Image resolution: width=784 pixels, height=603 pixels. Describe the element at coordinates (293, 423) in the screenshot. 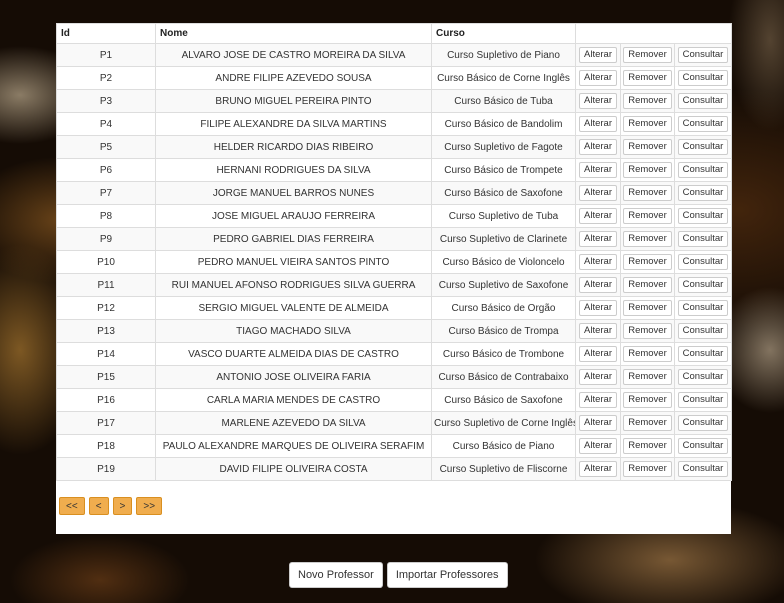

I see `cell-nome: MARLENE AZEVEDO DA SILVA` at that location.